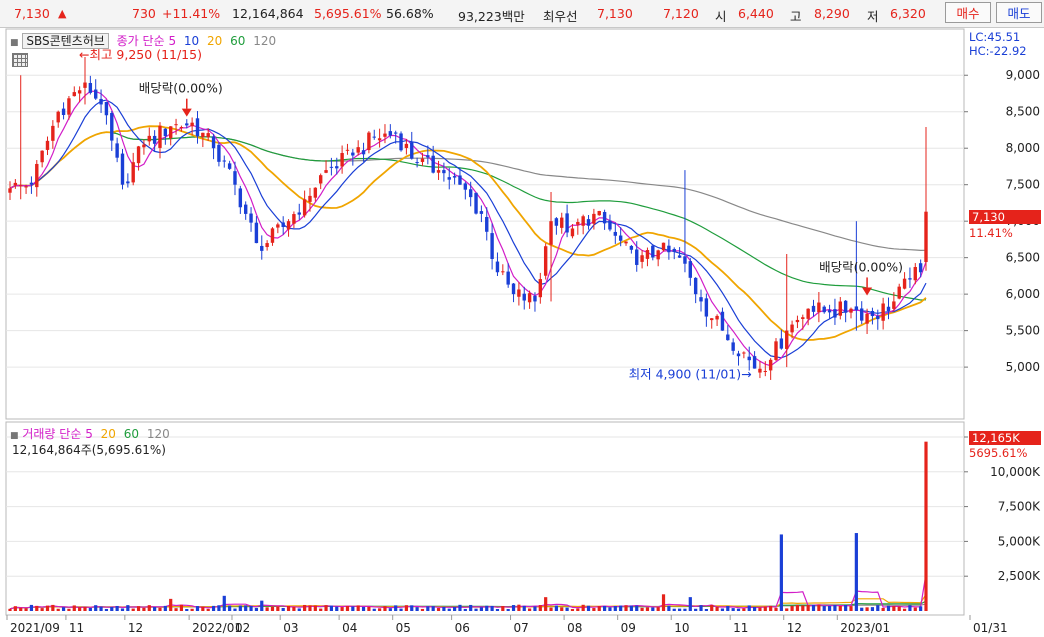 The image size is (1044, 637). I want to click on panel-toggle-icon: ■, so click(14, 43).